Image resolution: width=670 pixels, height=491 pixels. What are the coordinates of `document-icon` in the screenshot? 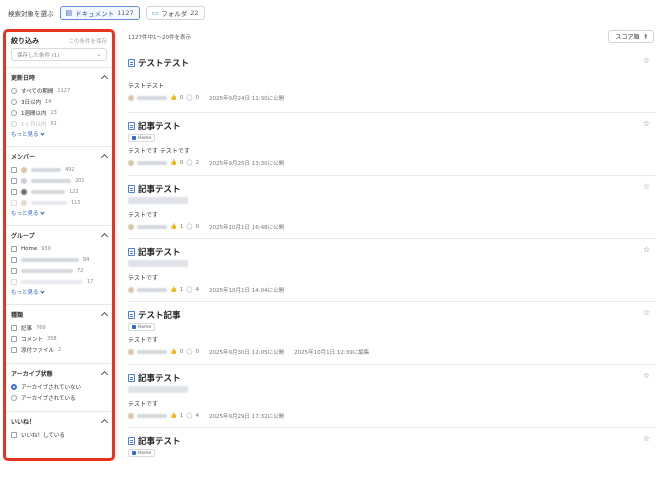 It's located at (131, 189).